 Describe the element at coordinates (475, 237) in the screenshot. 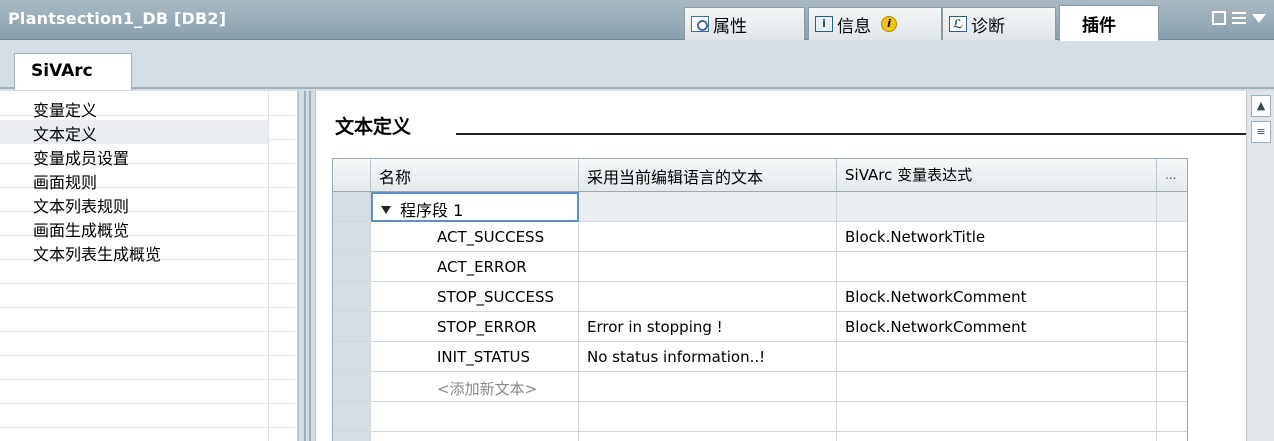

I see `cell-name: ACT_SUCCESS` at that location.